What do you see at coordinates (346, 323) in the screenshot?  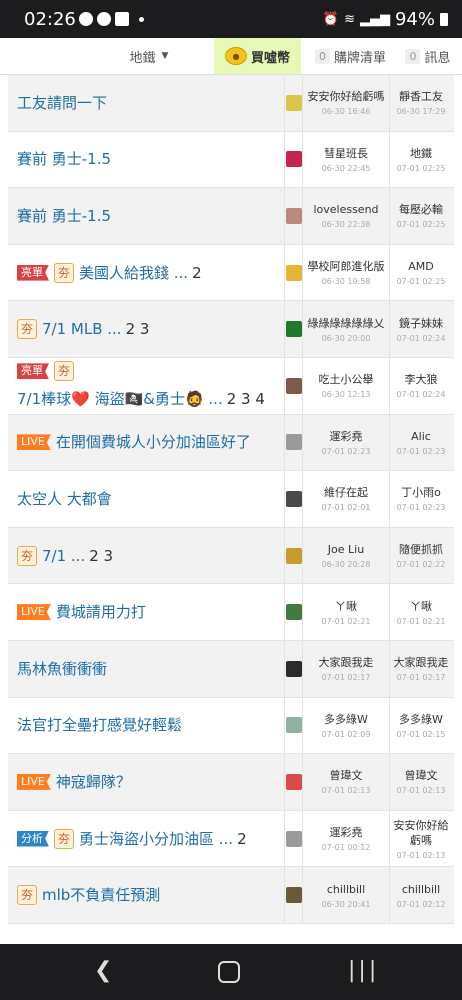 I see `author-name: 綠綠綠綠綠綠乂` at bounding box center [346, 323].